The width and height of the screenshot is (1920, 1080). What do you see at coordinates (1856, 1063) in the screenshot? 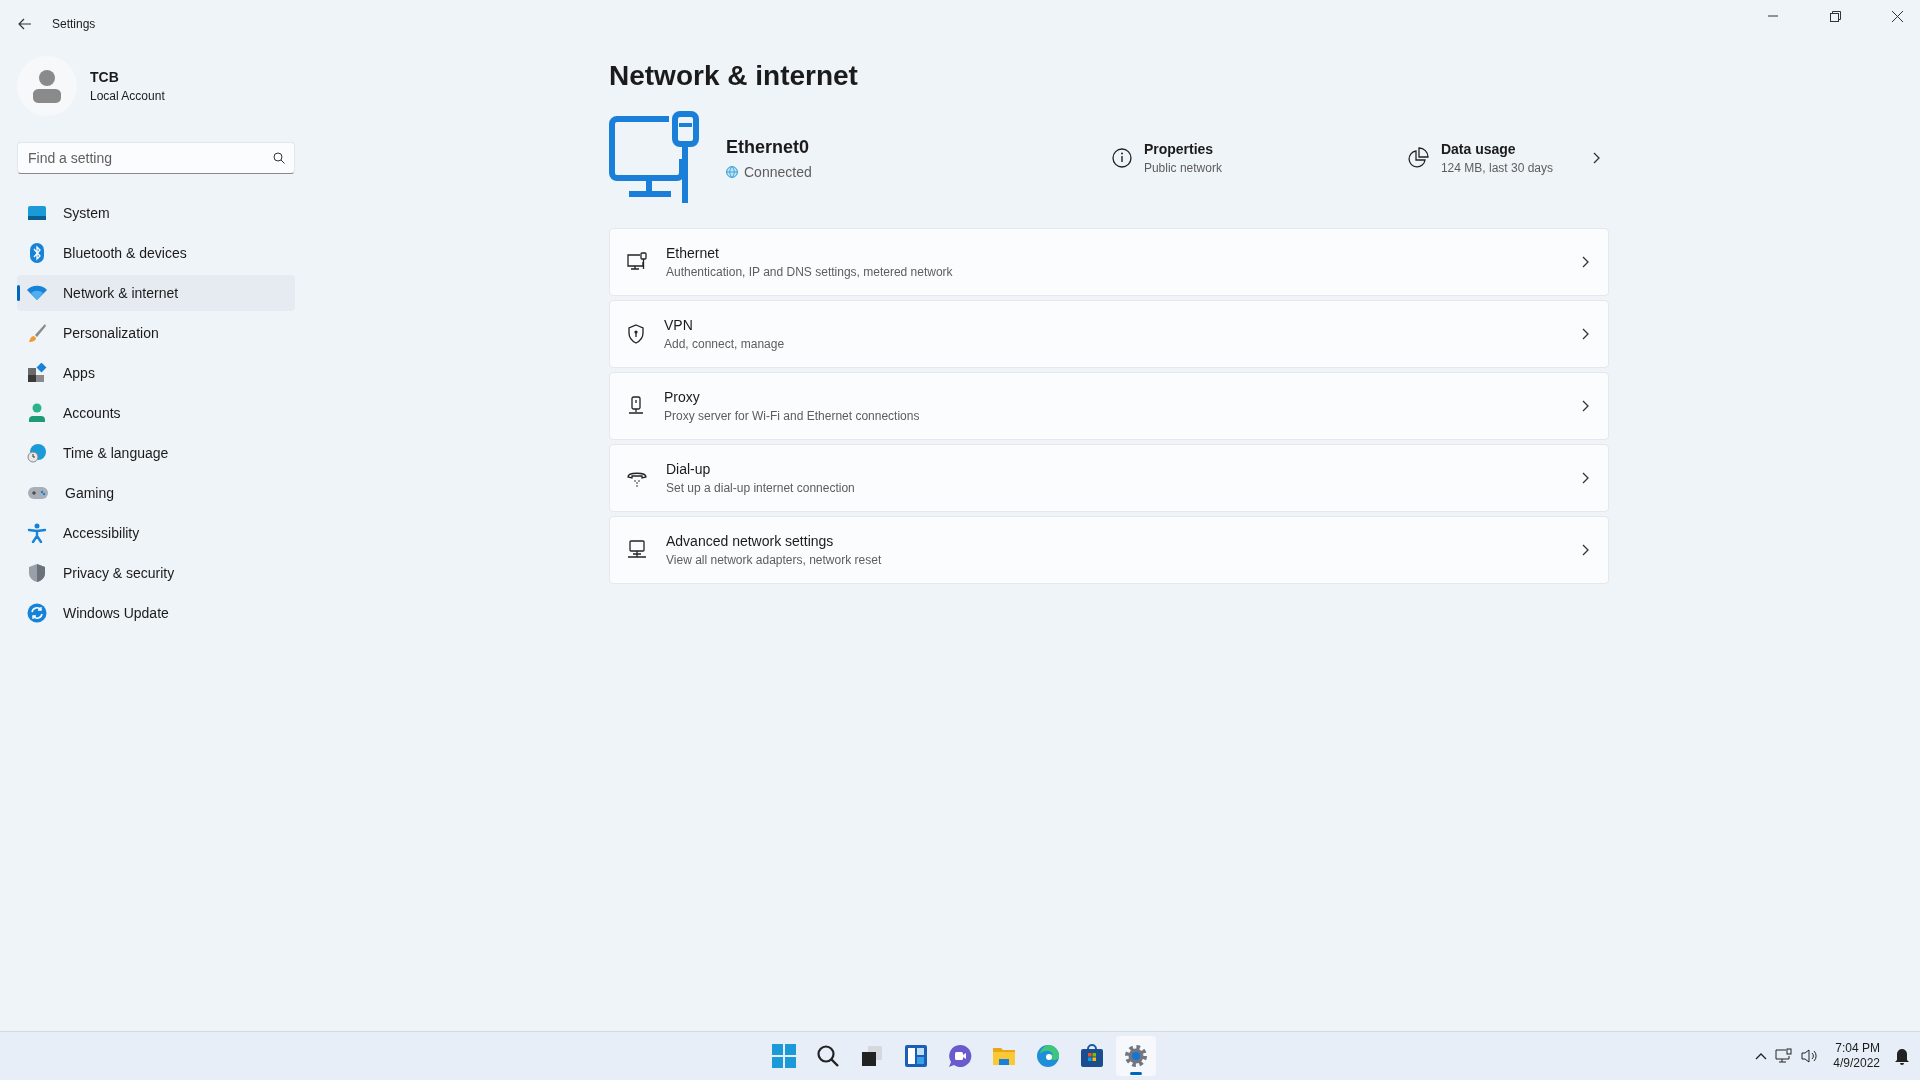
I see `clock-date: 4/9/2022` at bounding box center [1856, 1063].